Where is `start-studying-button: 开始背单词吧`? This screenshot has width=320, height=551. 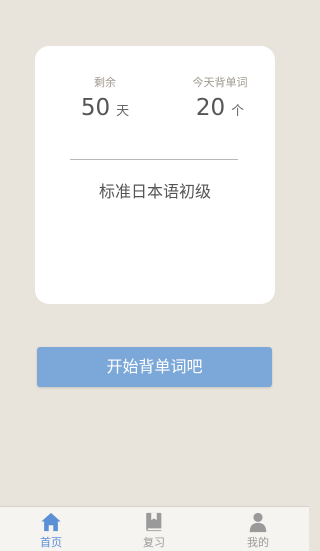 start-studying-button: 开始背单词吧 is located at coordinates (154, 367).